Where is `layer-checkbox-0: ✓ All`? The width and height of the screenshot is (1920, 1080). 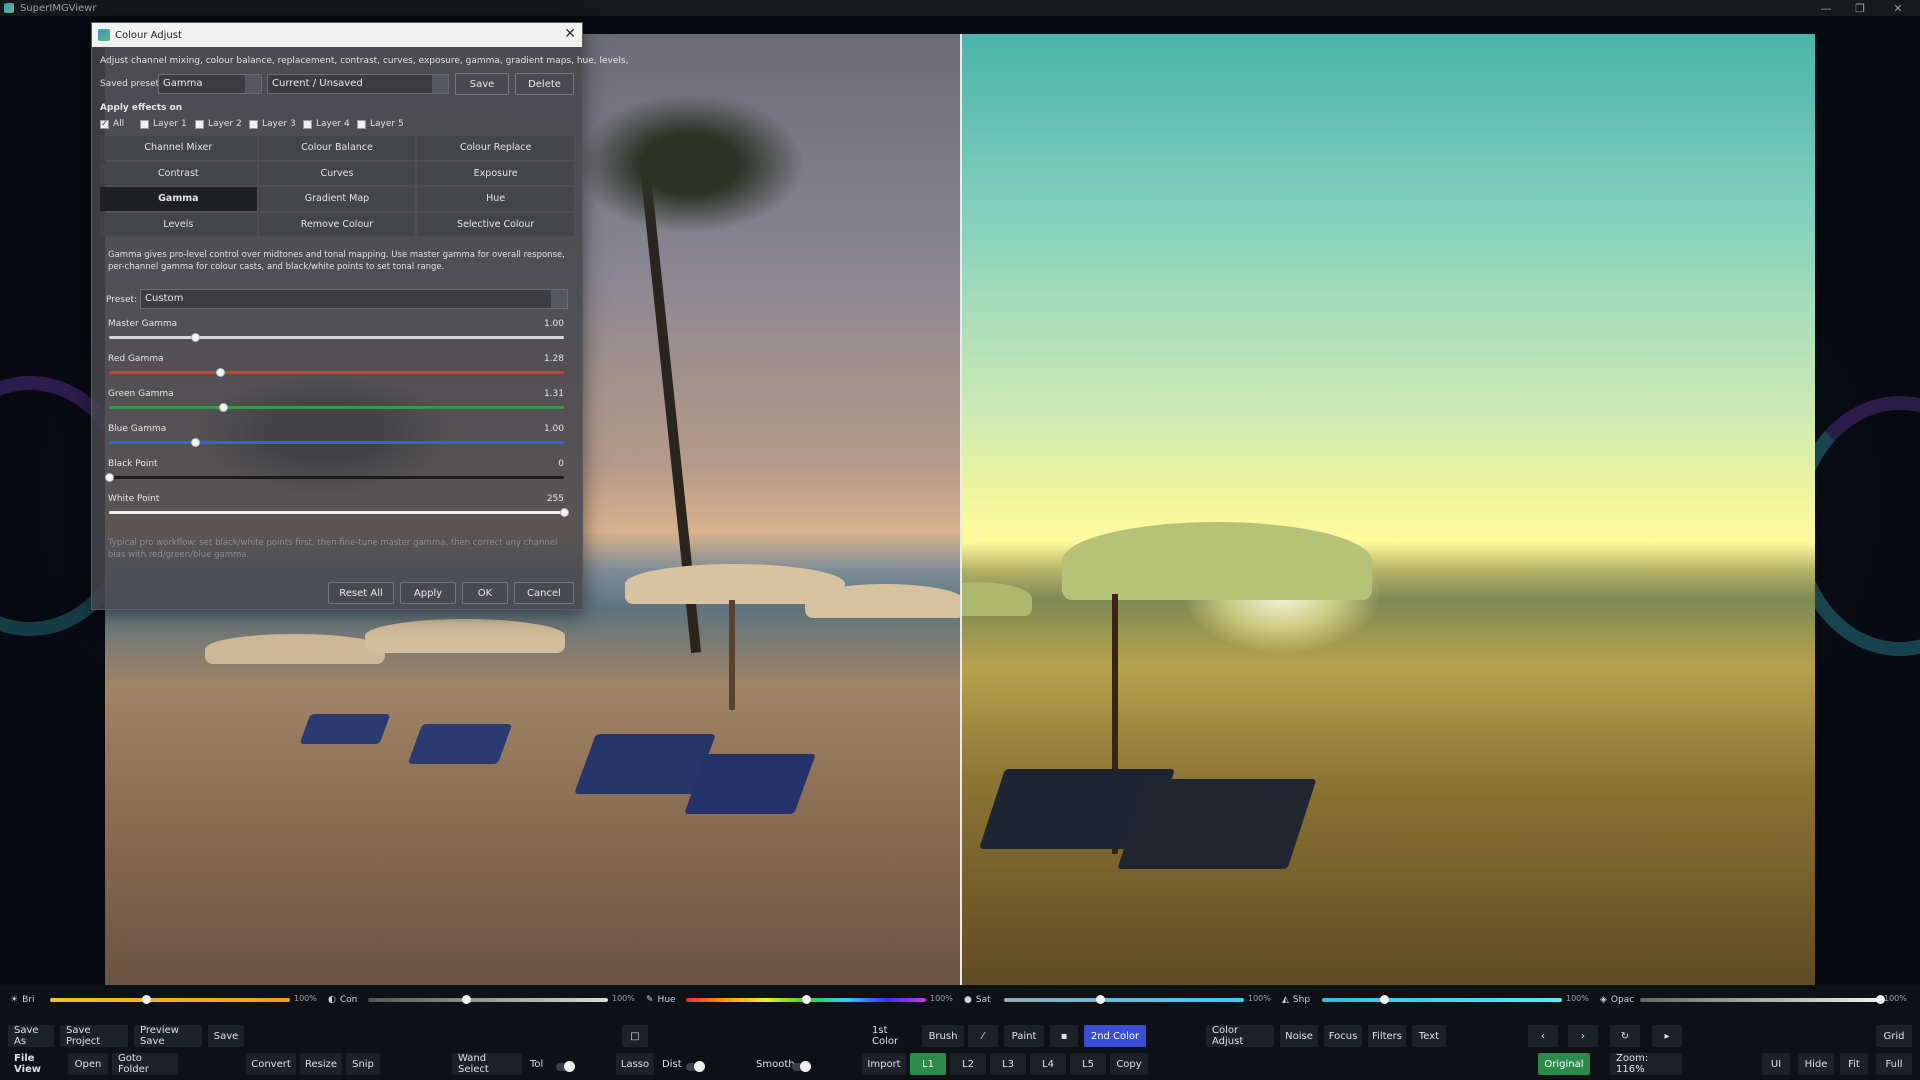 layer-checkbox-0: ✓ All is located at coordinates (112, 124).